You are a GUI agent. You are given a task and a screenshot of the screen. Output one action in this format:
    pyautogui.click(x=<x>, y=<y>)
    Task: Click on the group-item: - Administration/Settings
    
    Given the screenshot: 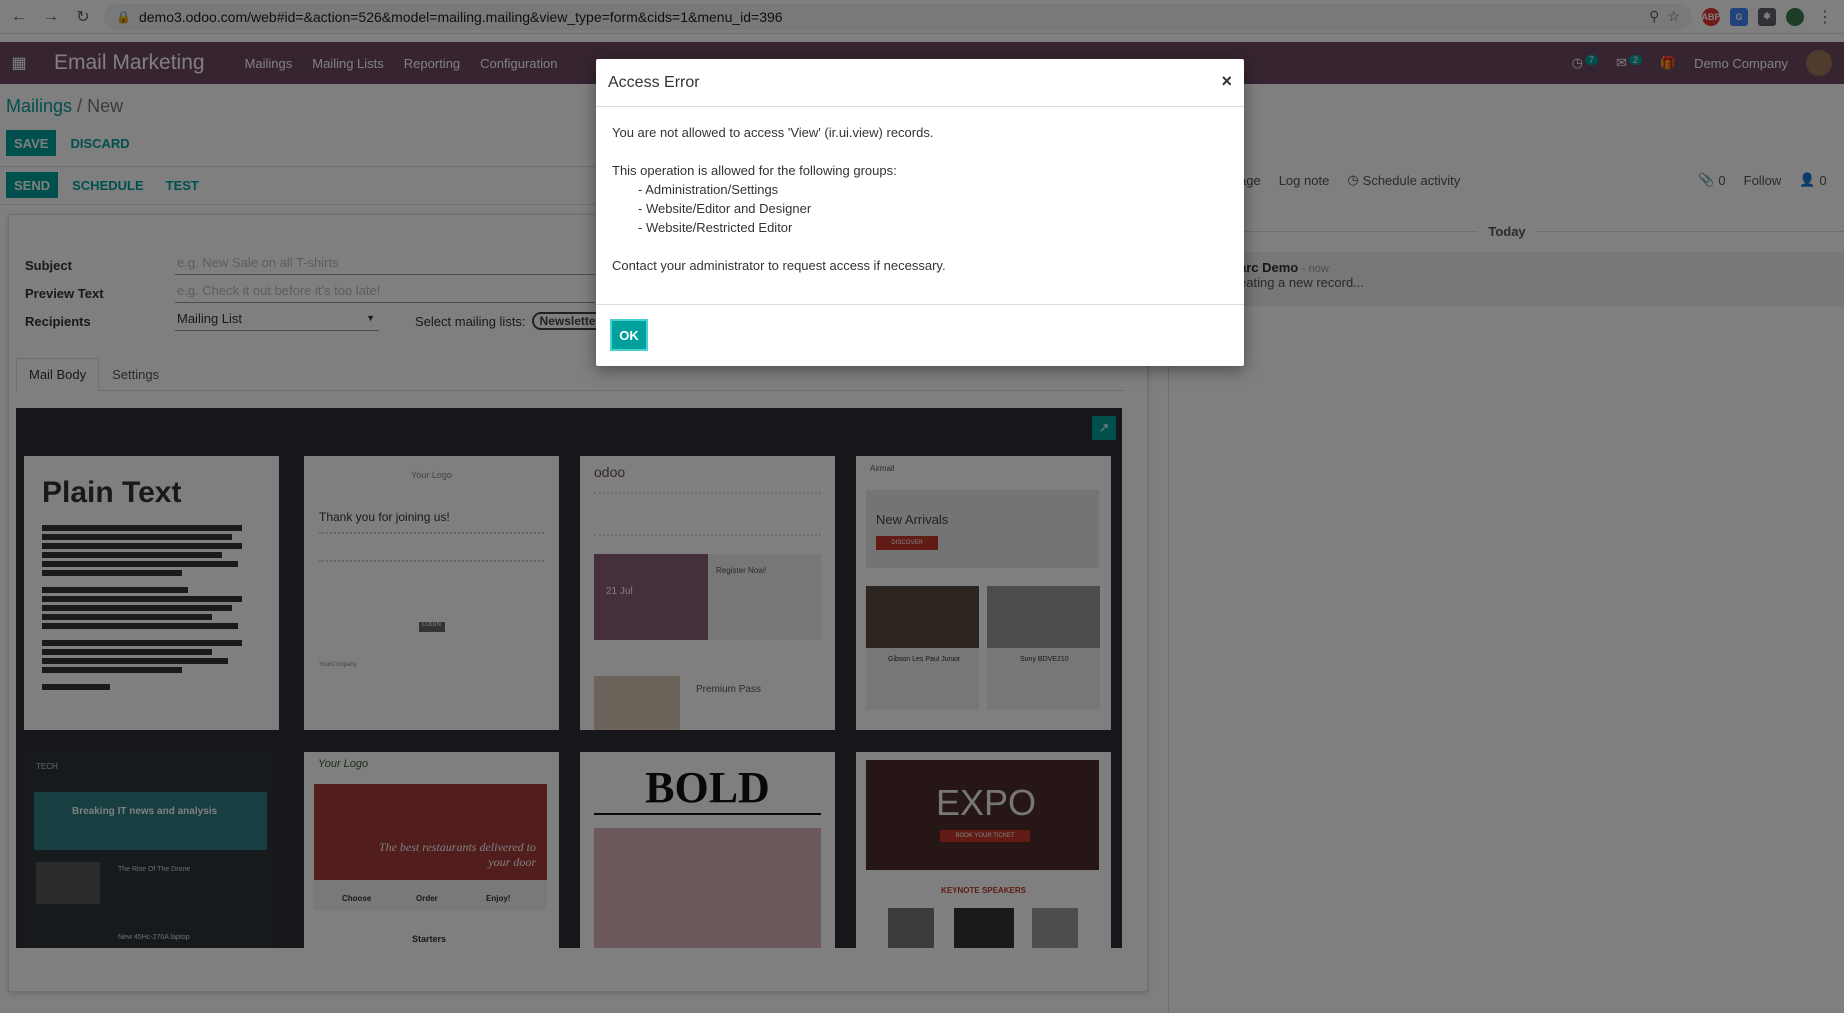 What is the action you would take?
    pyautogui.click(x=708, y=189)
    